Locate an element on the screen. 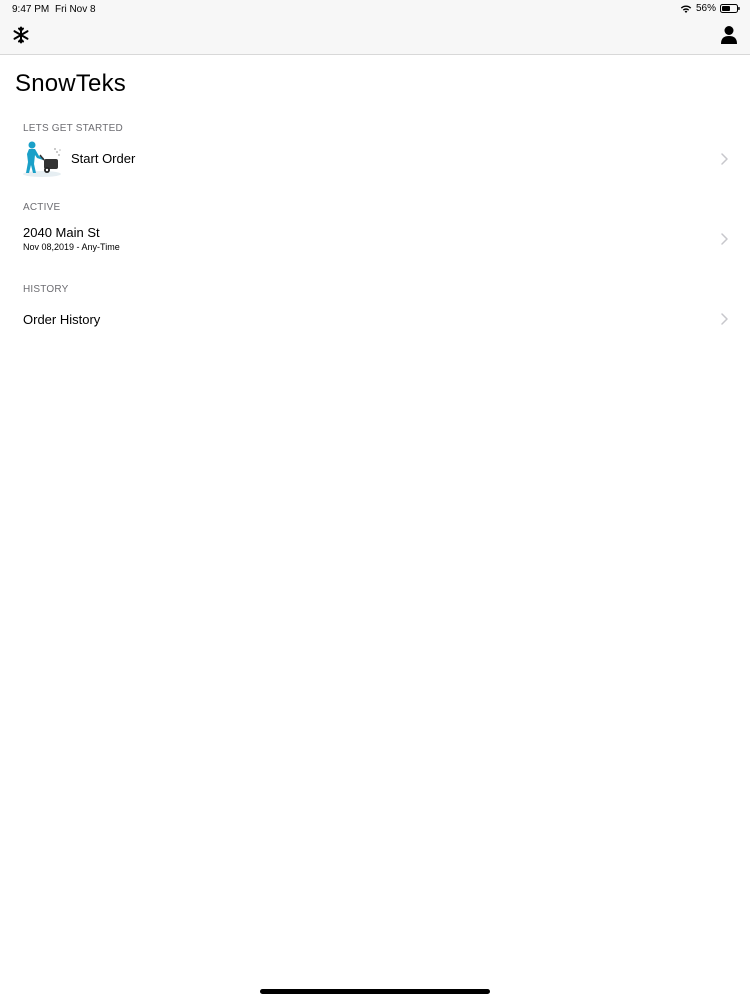  status-right: 56% is located at coordinates (710, 8).